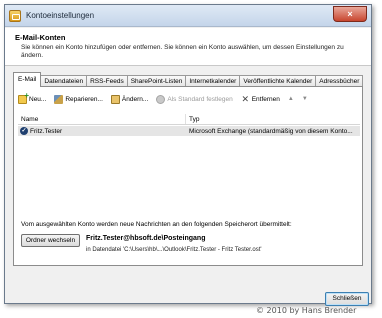  Describe the element at coordinates (46, 131) in the screenshot. I see `account-name: Fritz.Tester` at that location.